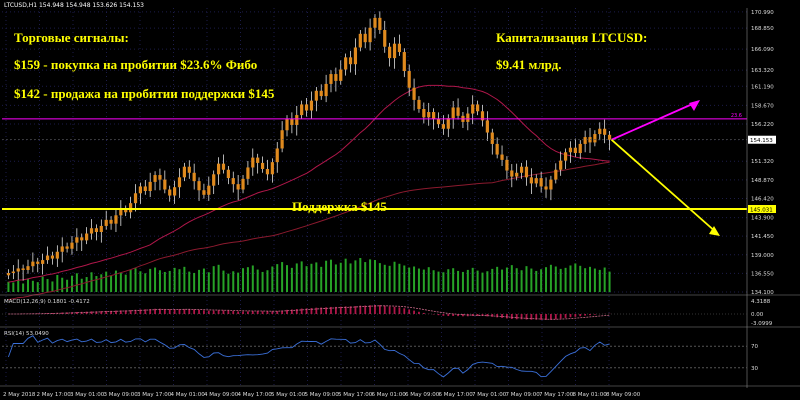 The height and width of the screenshot is (400, 800). I want to click on price-tick: 161.190, so click(762, 87).